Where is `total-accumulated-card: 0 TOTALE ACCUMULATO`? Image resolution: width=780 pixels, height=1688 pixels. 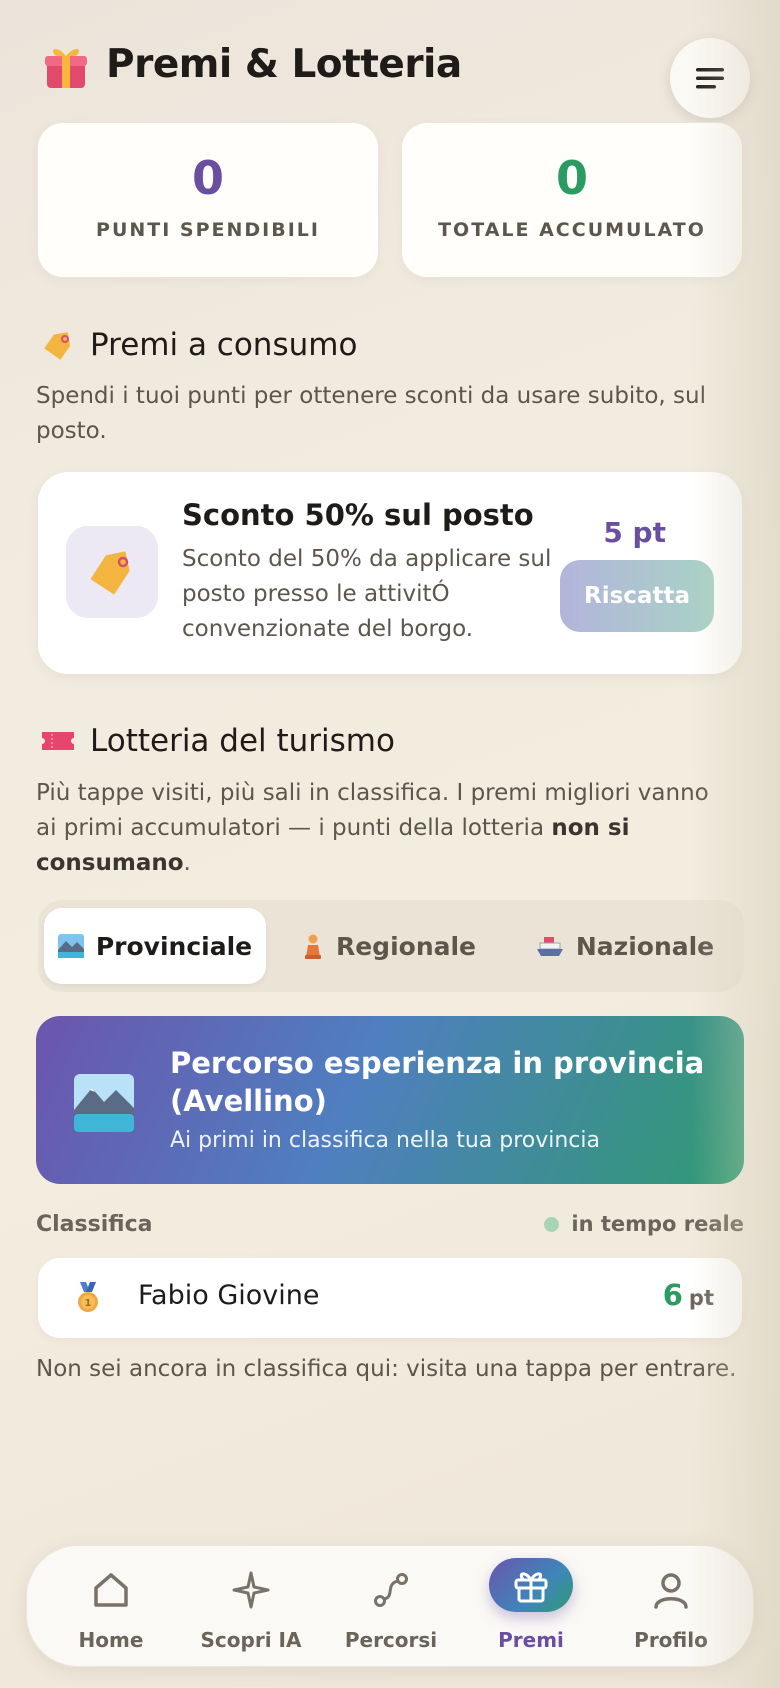 total-accumulated-card: 0 TOTALE ACCUMULATO is located at coordinates (572, 200).